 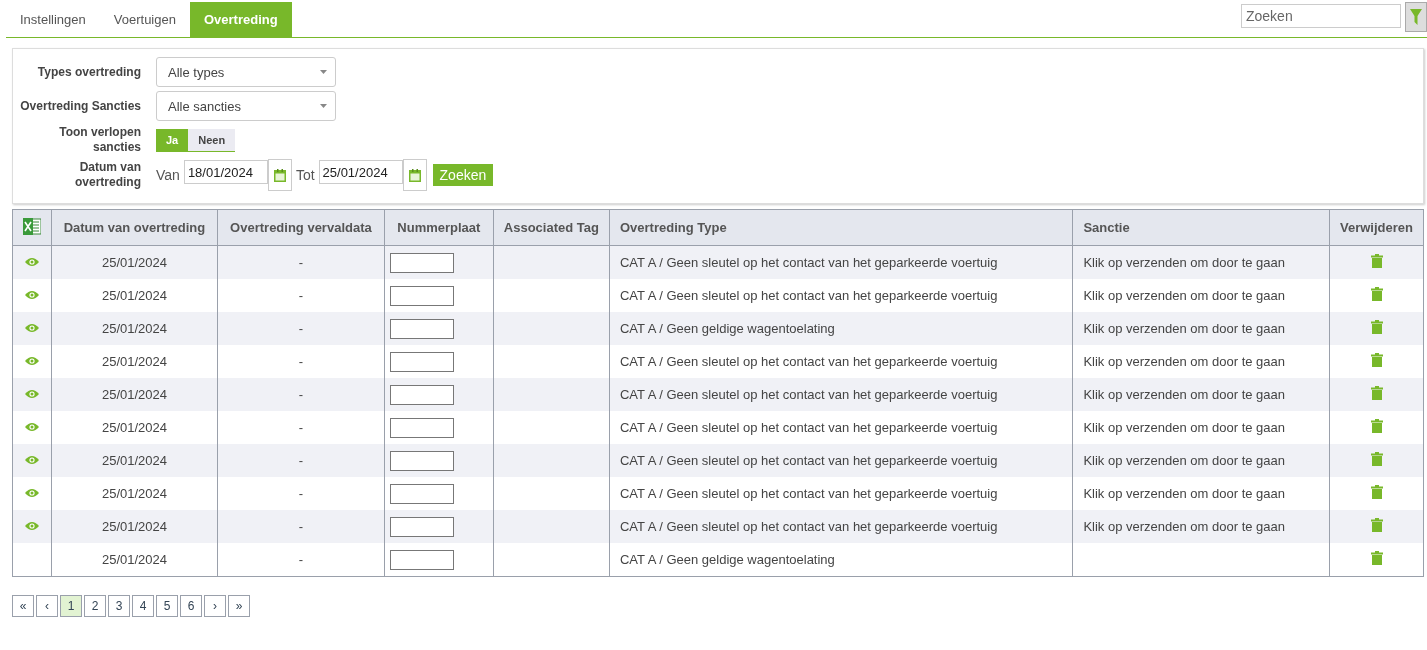 I want to click on filter-icon, so click(x=1416, y=17).